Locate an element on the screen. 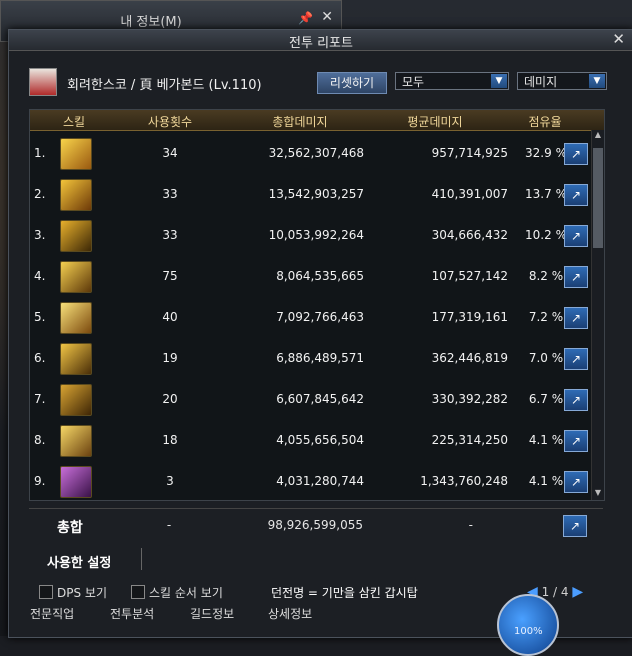 This screenshot has height=656, width=632. table-row: 9. 3 4,031,280,744 1,343,760,248 4.1 % ↗ is located at coordinates (309, 482).